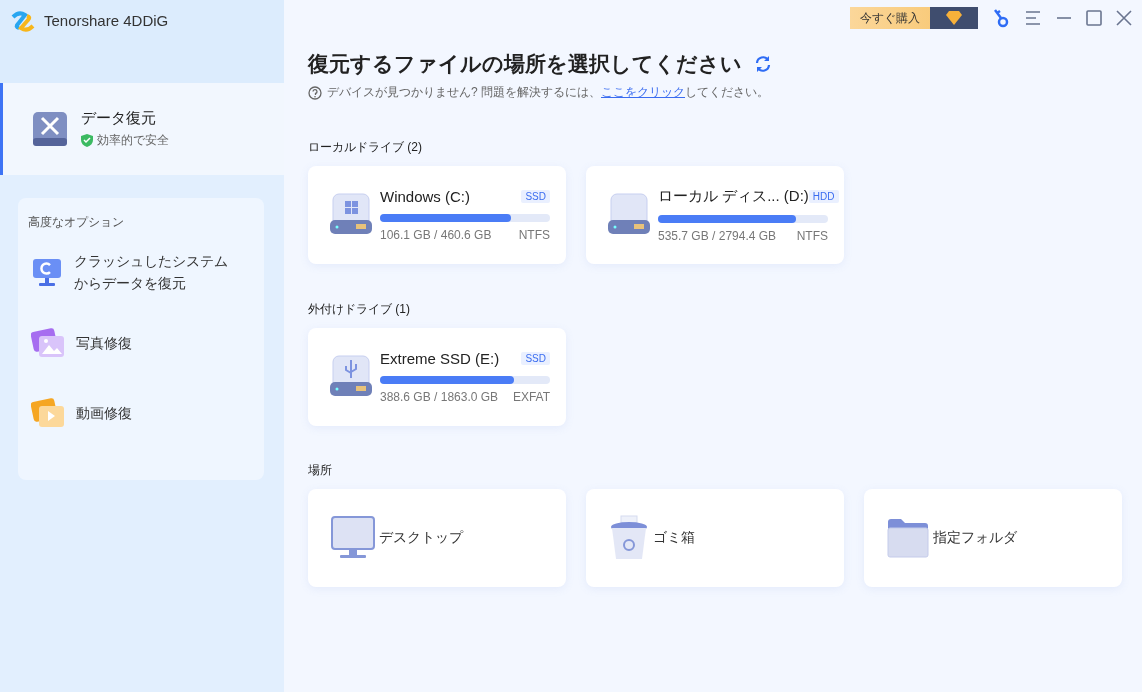 The image size is (1142, 692). Describe the element at coordinates (48, 343) in the screenshot. I see `image-icon` at that location.